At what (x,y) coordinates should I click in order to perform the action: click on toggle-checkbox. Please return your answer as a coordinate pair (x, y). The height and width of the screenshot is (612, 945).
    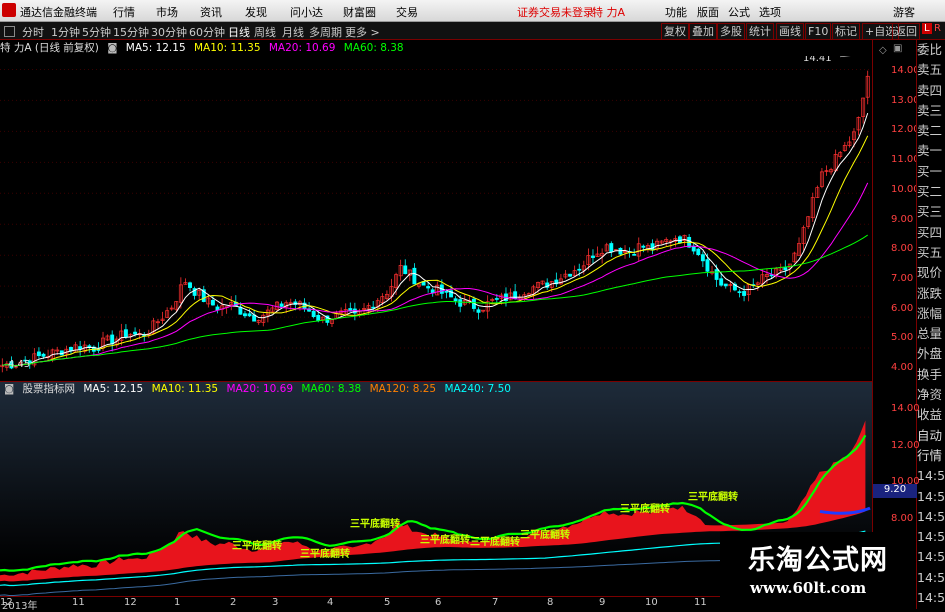
    Looking at the image, I should click on (9, 31).